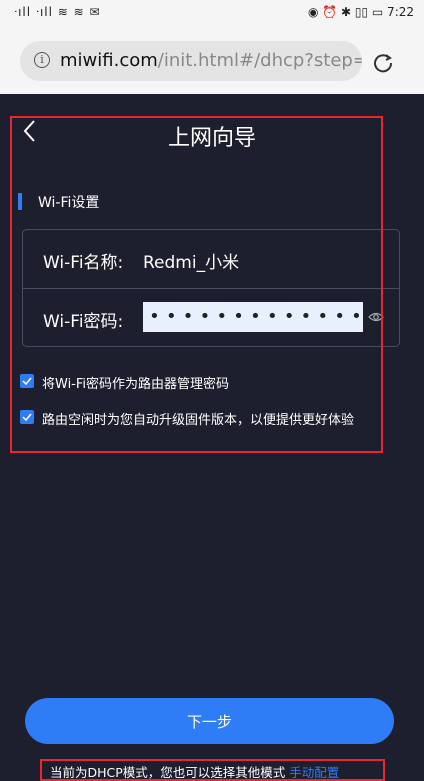 This screenshot has height=781, width=424. What do you see at coordinates (69, 203) in the screenshot?
I see `section-title: Wi-Fi设置` at bounding box center [69, 203].